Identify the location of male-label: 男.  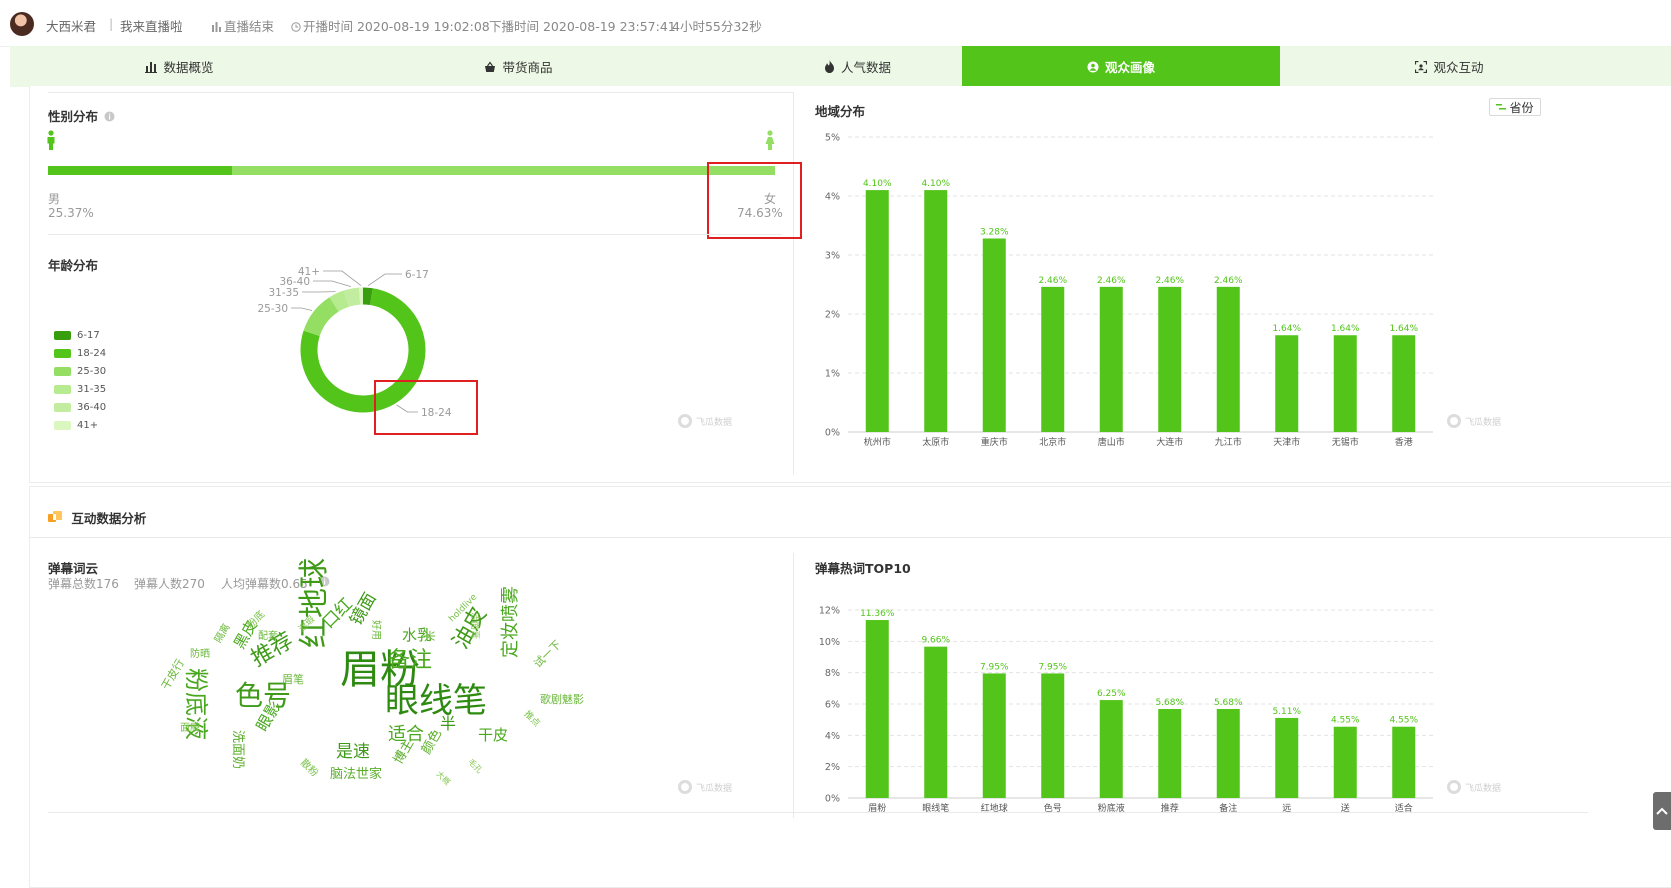
(54, 198).